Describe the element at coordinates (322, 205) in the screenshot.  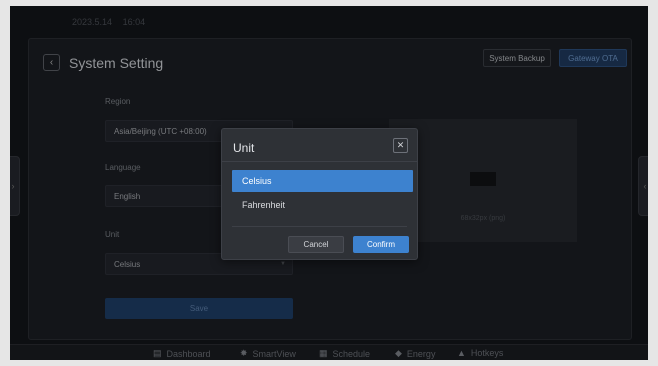
I see `option-fahrenheit: Fahrenheit` at that location.